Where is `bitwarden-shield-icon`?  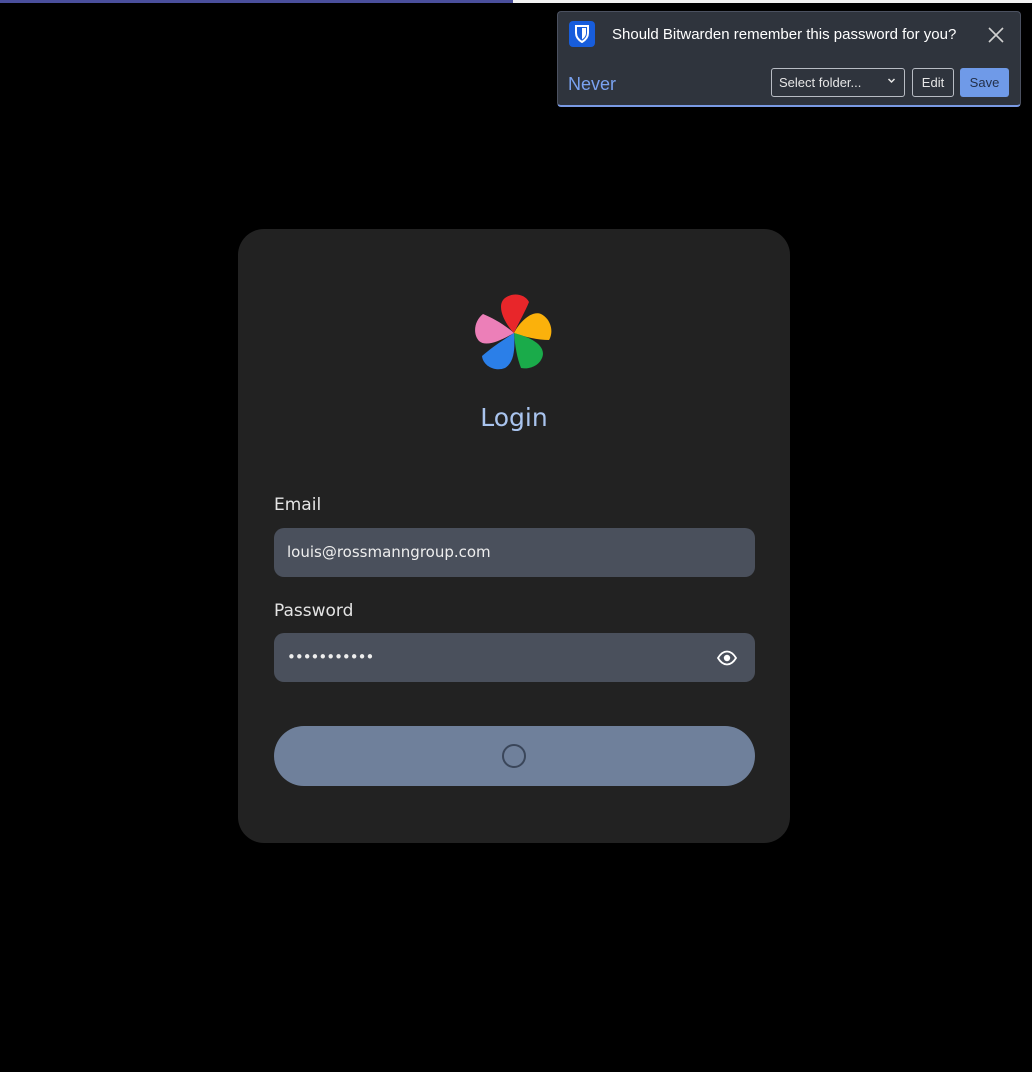
bitwarden-shield-icon is located at coordinates (582, 34).